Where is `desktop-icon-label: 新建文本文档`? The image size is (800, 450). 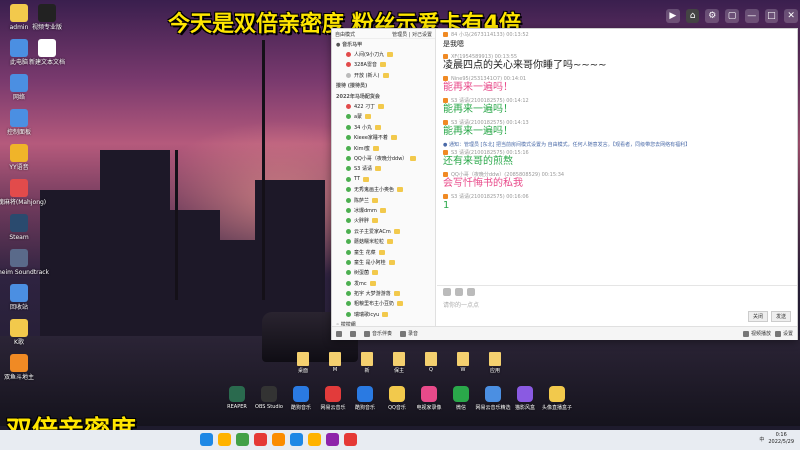
desktop-icon-label: 新建文本文档 is located at coordinates (47, 62).